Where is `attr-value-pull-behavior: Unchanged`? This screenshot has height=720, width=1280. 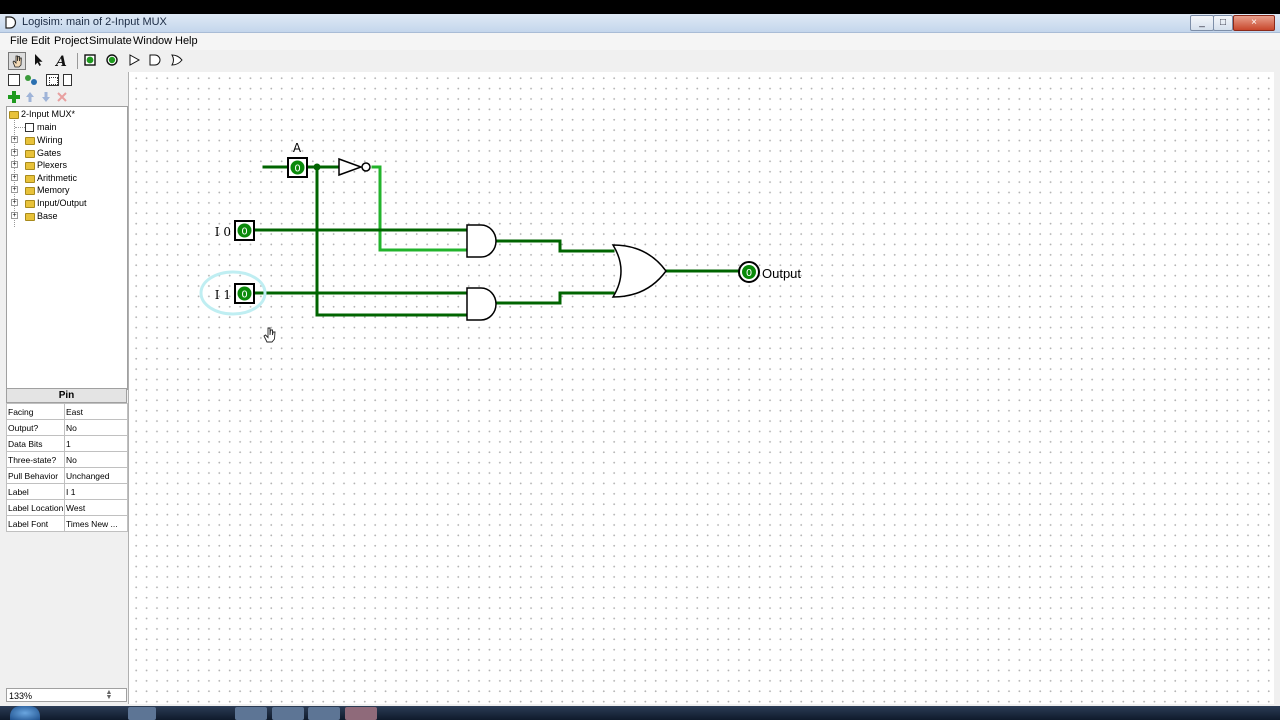 attr-value-pull-behavior: Unchanged is located at coordinates (96, 475).